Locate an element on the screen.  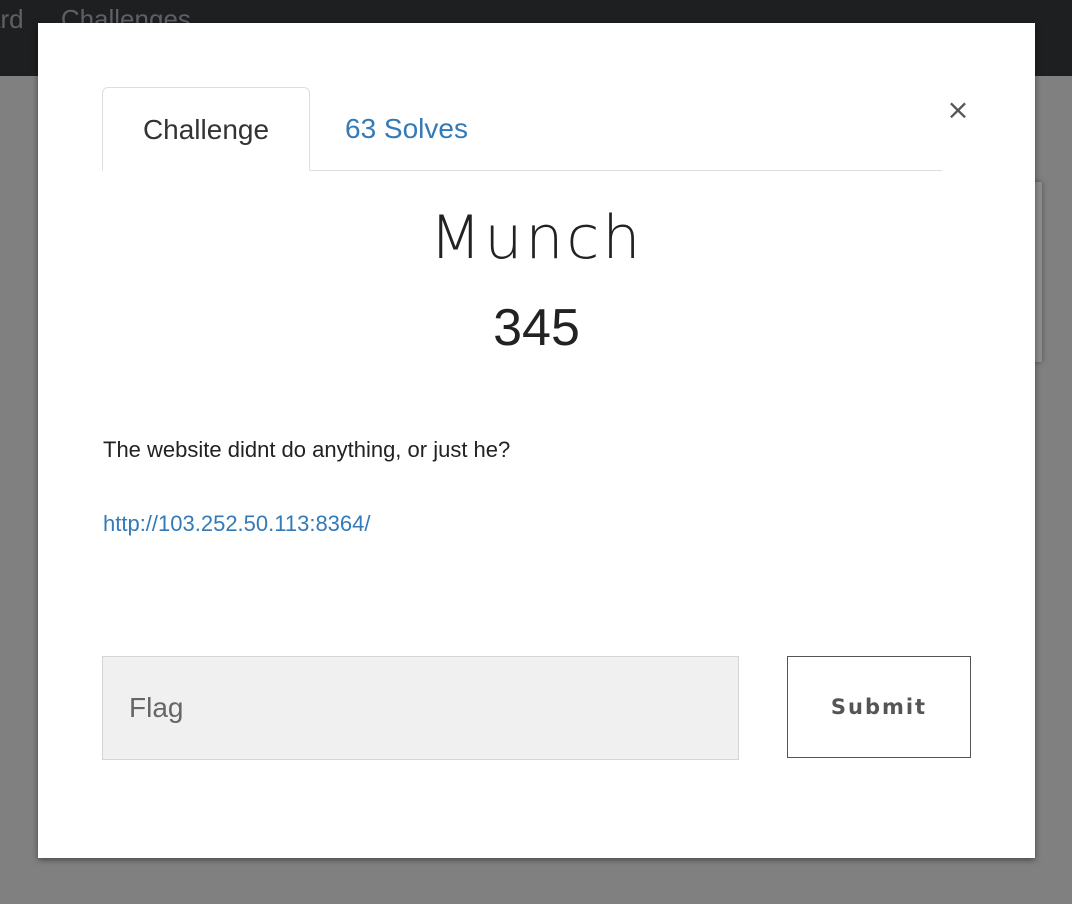
tab-challenge: Challenge is located at coordinates (206, 129).